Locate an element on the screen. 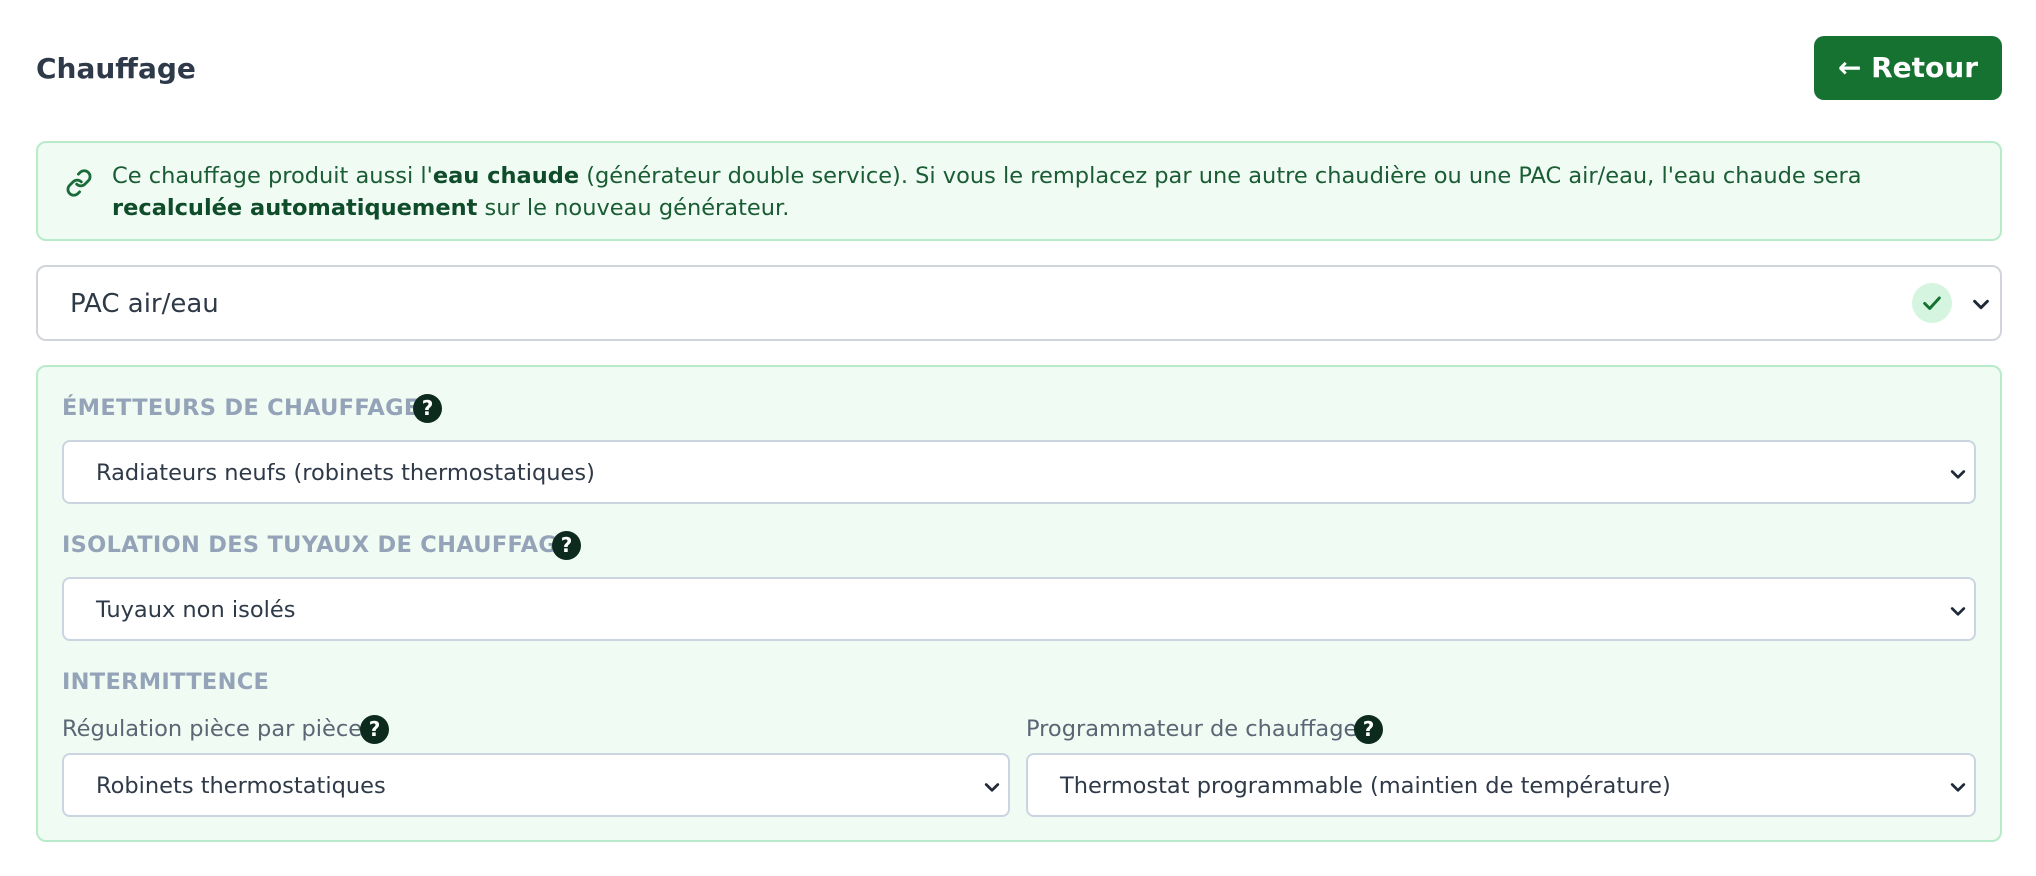 This screenshot has width=2036, height=876. link-icon is located at coordinates (79, 183).